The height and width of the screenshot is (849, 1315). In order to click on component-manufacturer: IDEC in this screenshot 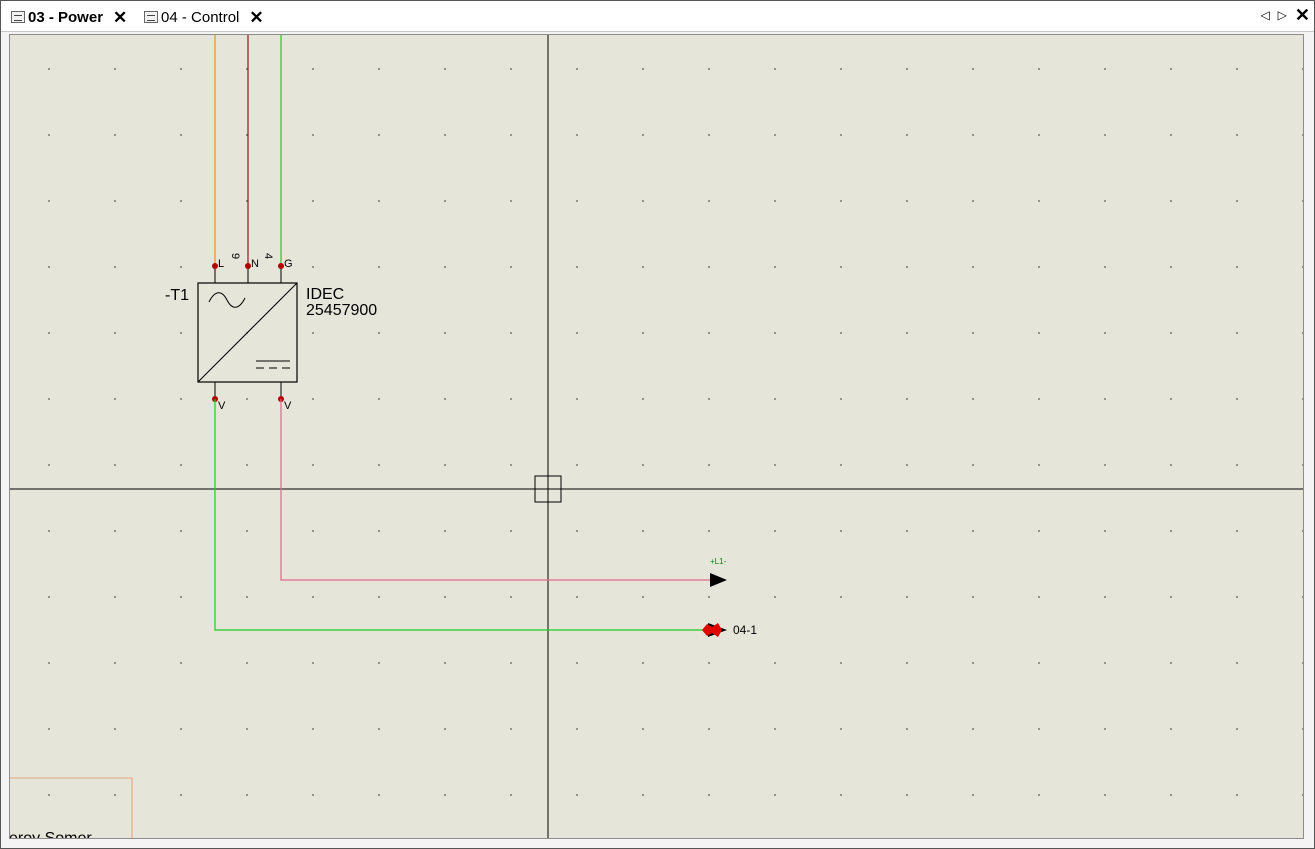, I will do `click(325, 294)`.